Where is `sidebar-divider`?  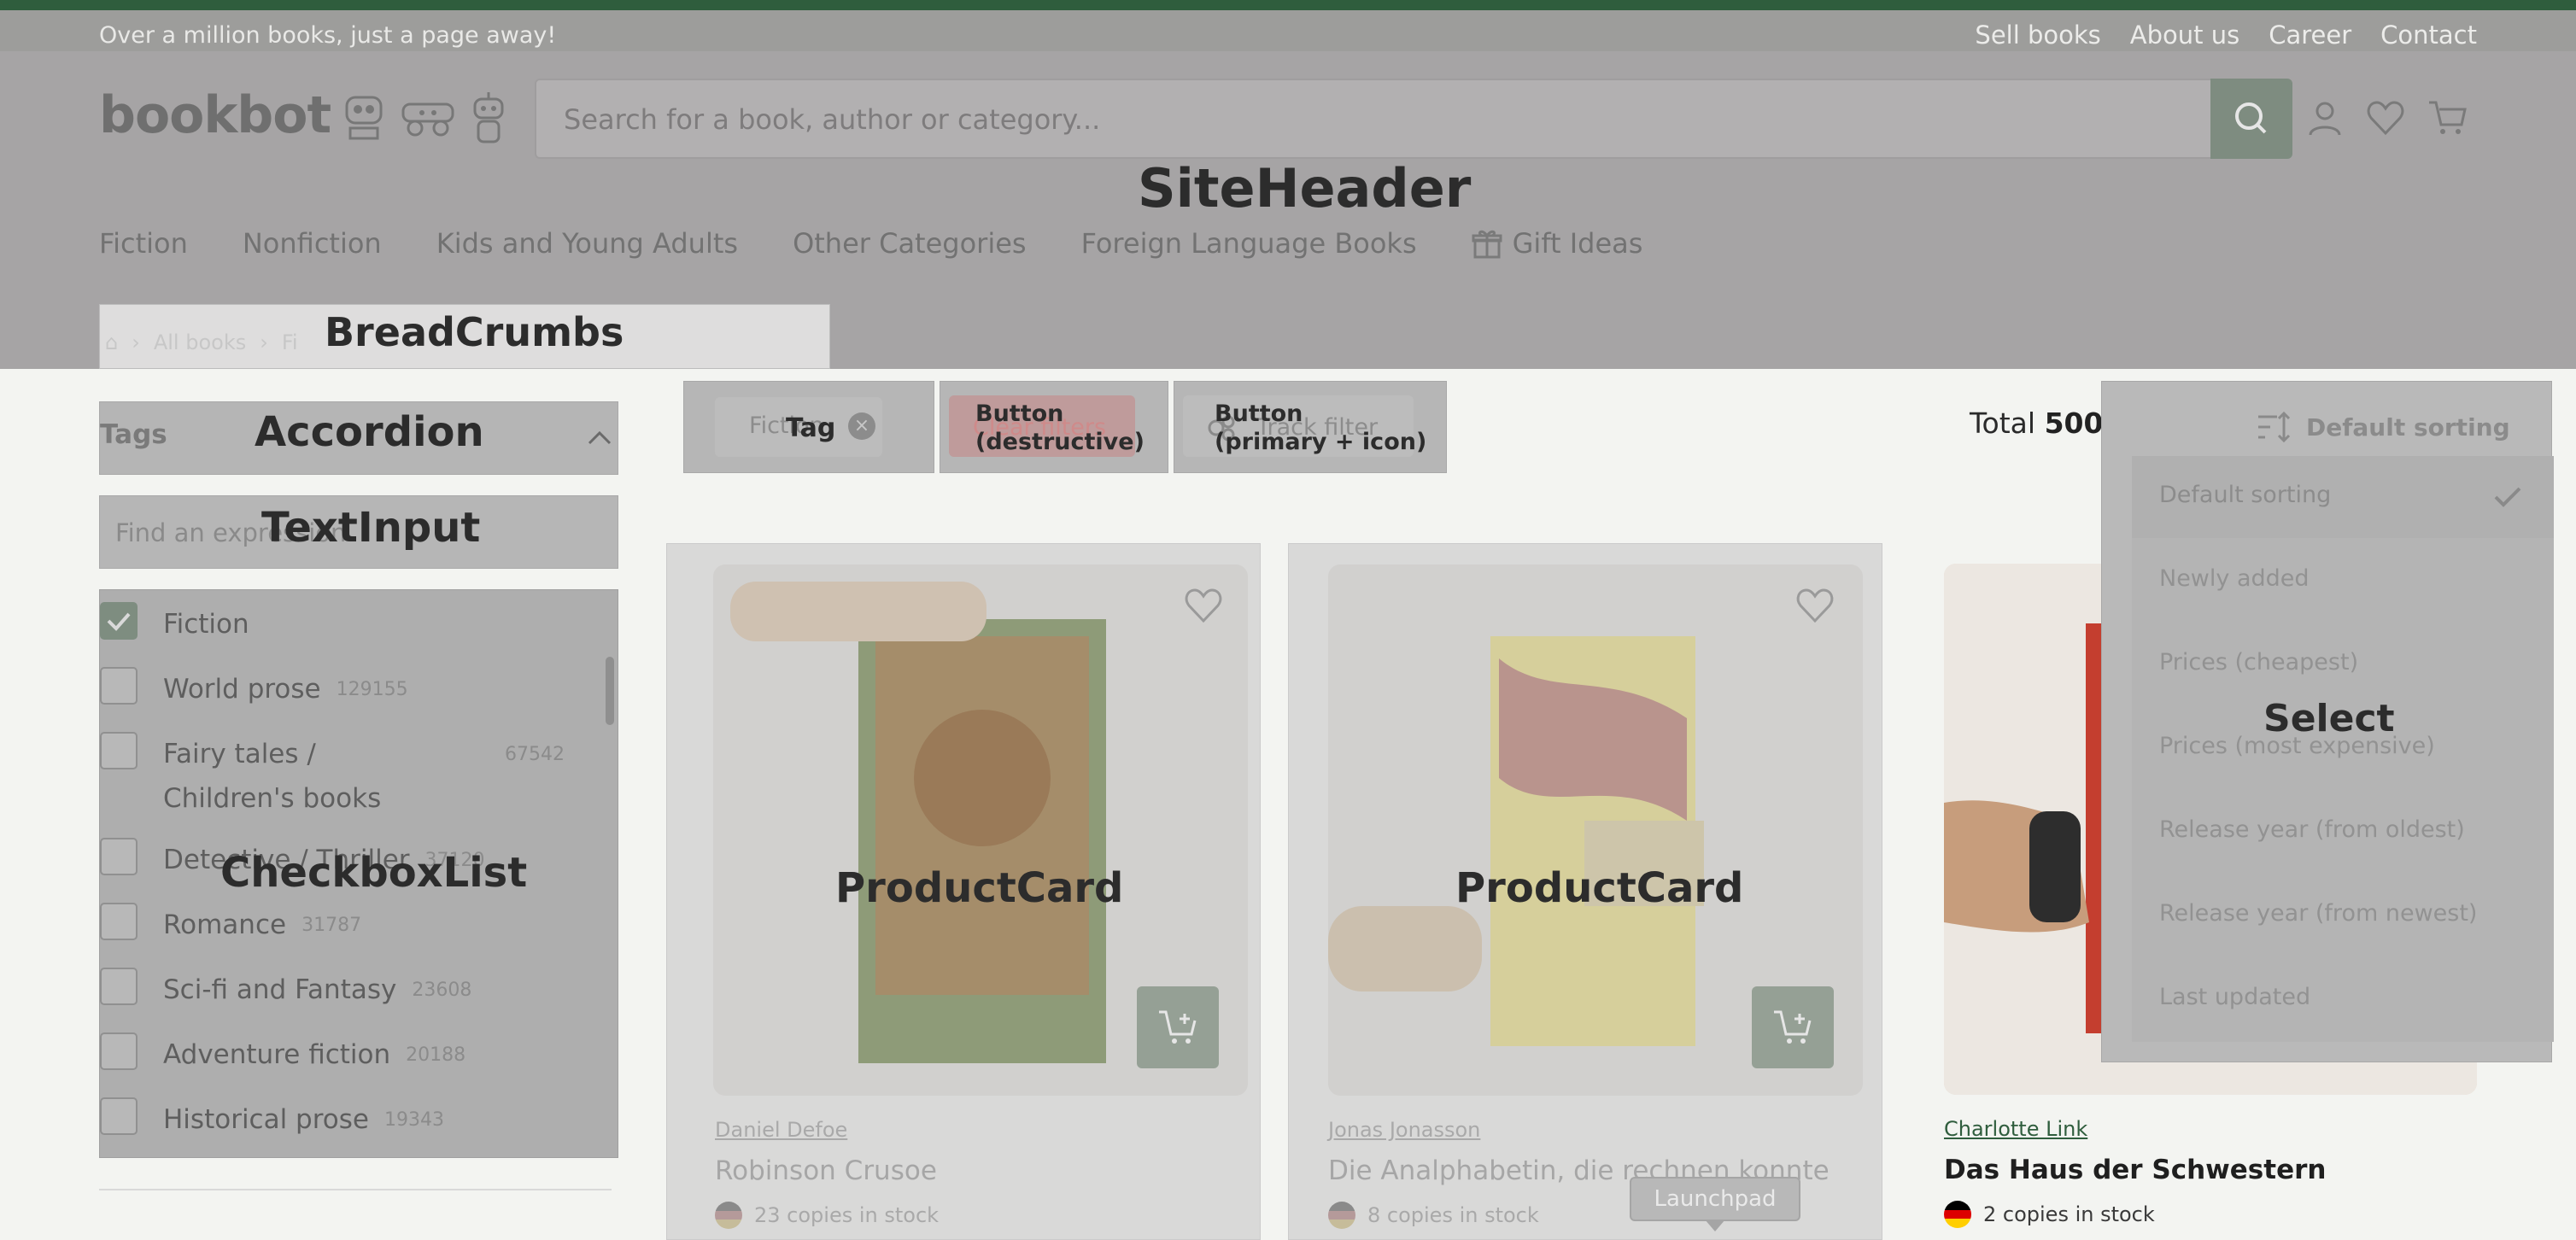 sidebar-divider is located at coordinates (355, 1189).